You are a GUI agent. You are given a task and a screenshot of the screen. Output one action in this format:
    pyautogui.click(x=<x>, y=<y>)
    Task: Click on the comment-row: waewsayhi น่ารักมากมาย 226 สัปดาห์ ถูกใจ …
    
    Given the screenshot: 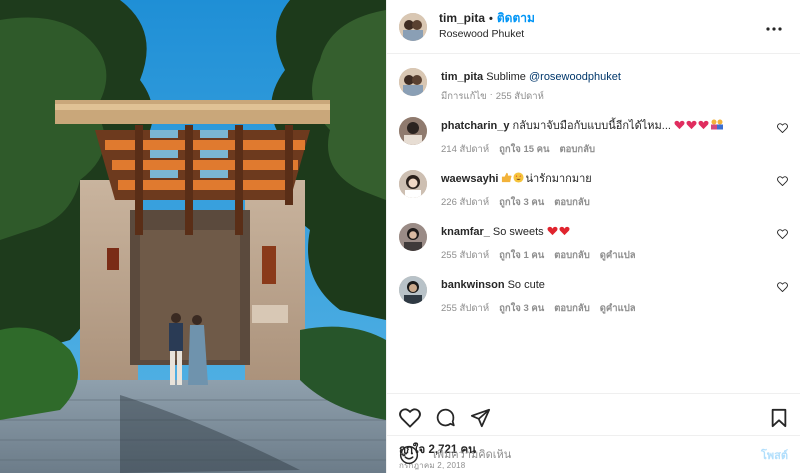 What is the action you would take?
    pyautogui.click(x=593, y=190)
    